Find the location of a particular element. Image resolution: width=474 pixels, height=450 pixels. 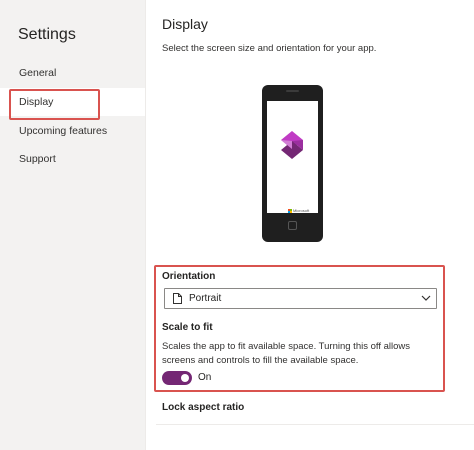

page-title: Display is located at coordinates (185, 24).